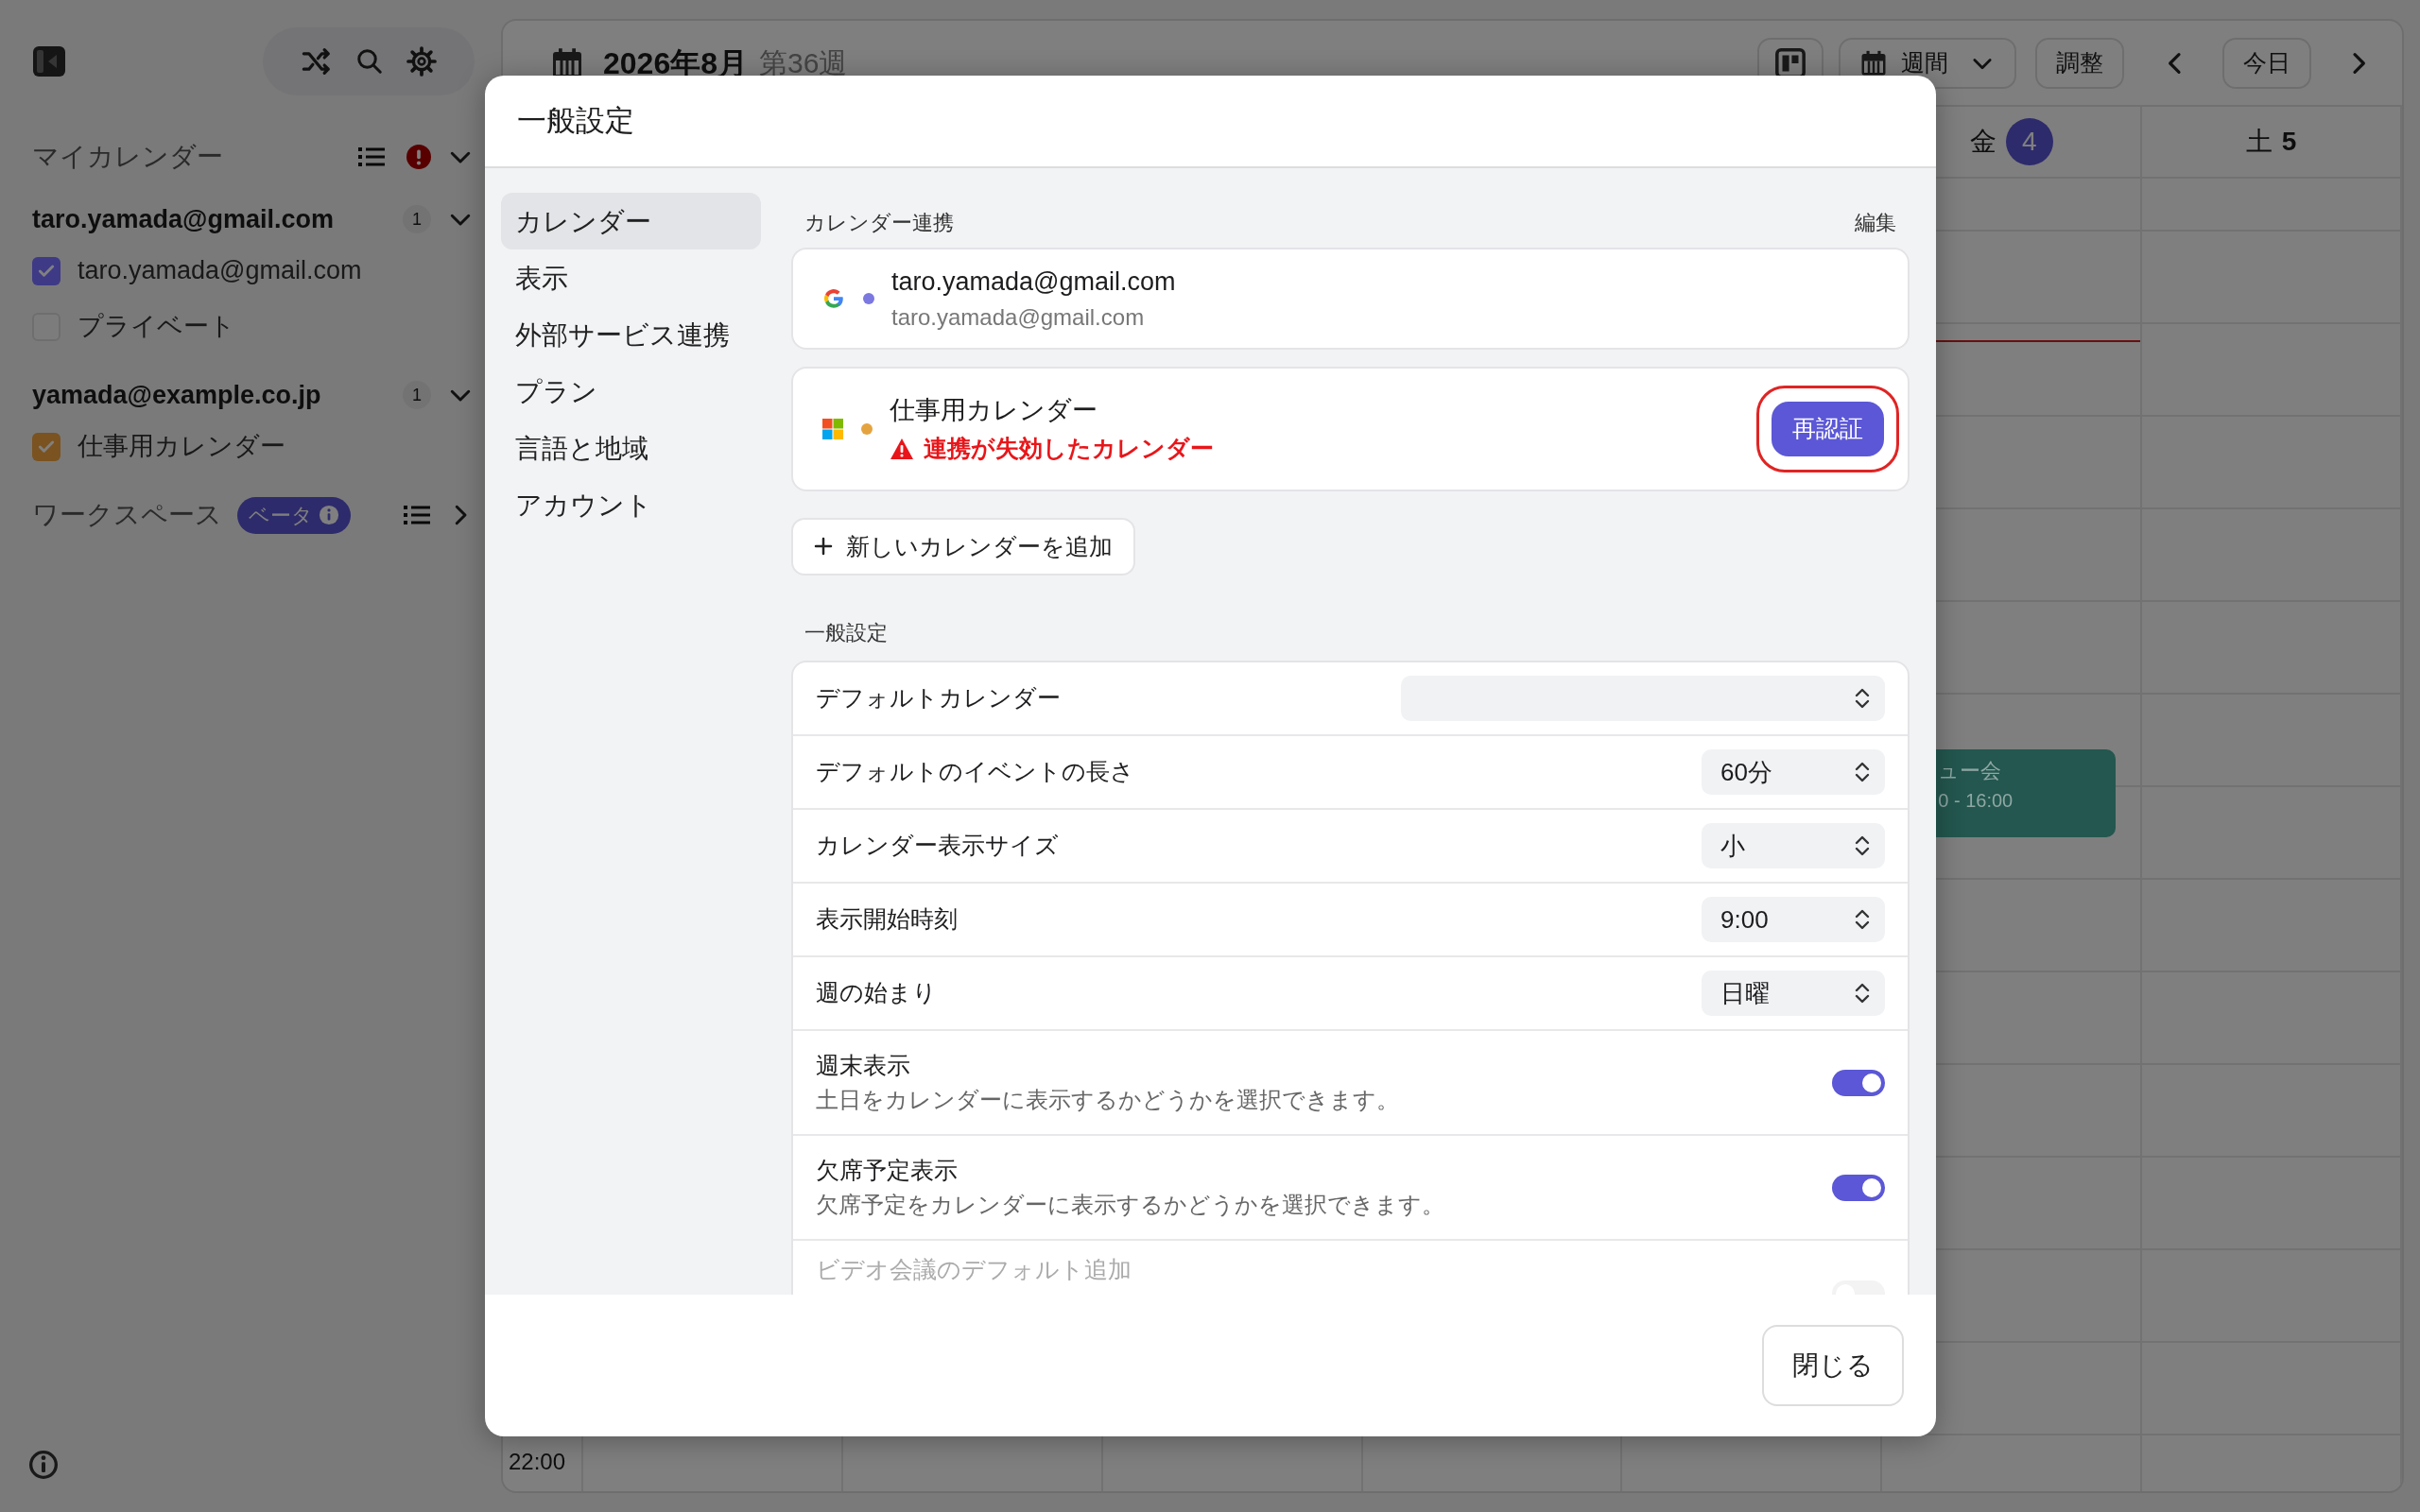 This screenshot has width=2420, height=1512. What do you see at coordinates (1976, 801) in the screenshot?
I see `event-time: 0 - 16:00` at bounding box center [1976, 801].